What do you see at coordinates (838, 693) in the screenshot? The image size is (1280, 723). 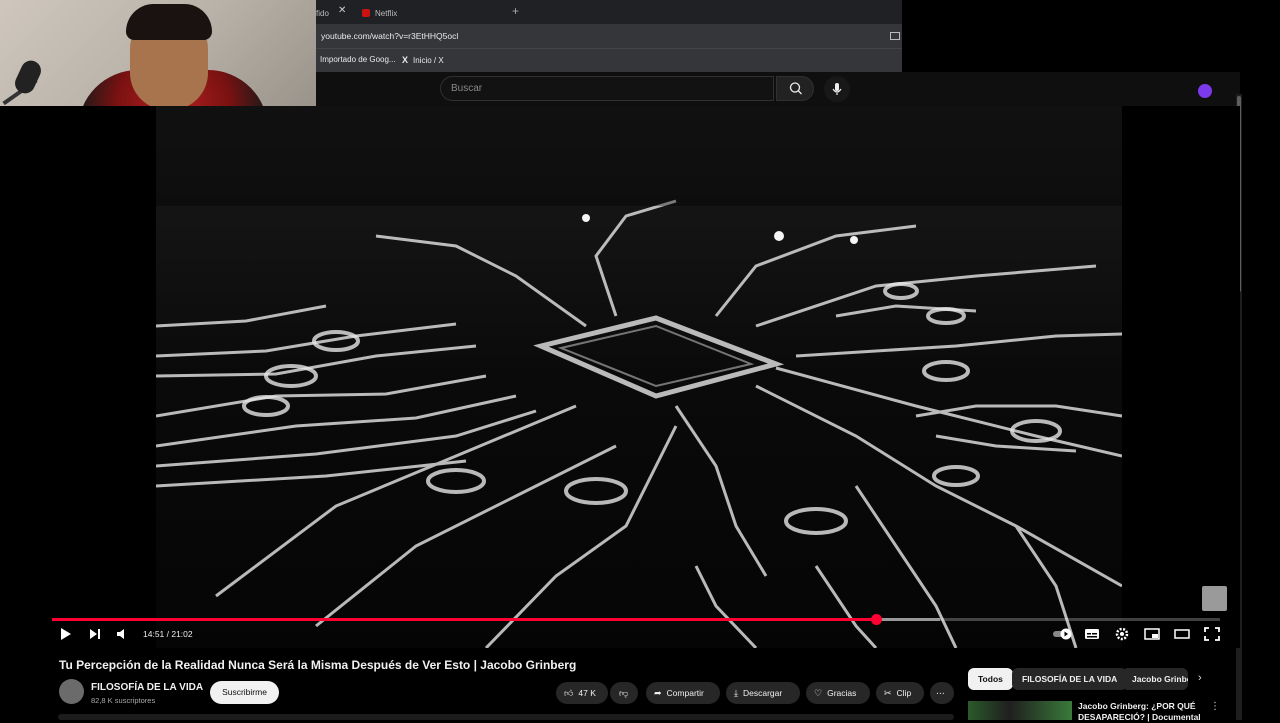 I see `thanks-button: ♡ Gracias` at bounding box center [838, 693].